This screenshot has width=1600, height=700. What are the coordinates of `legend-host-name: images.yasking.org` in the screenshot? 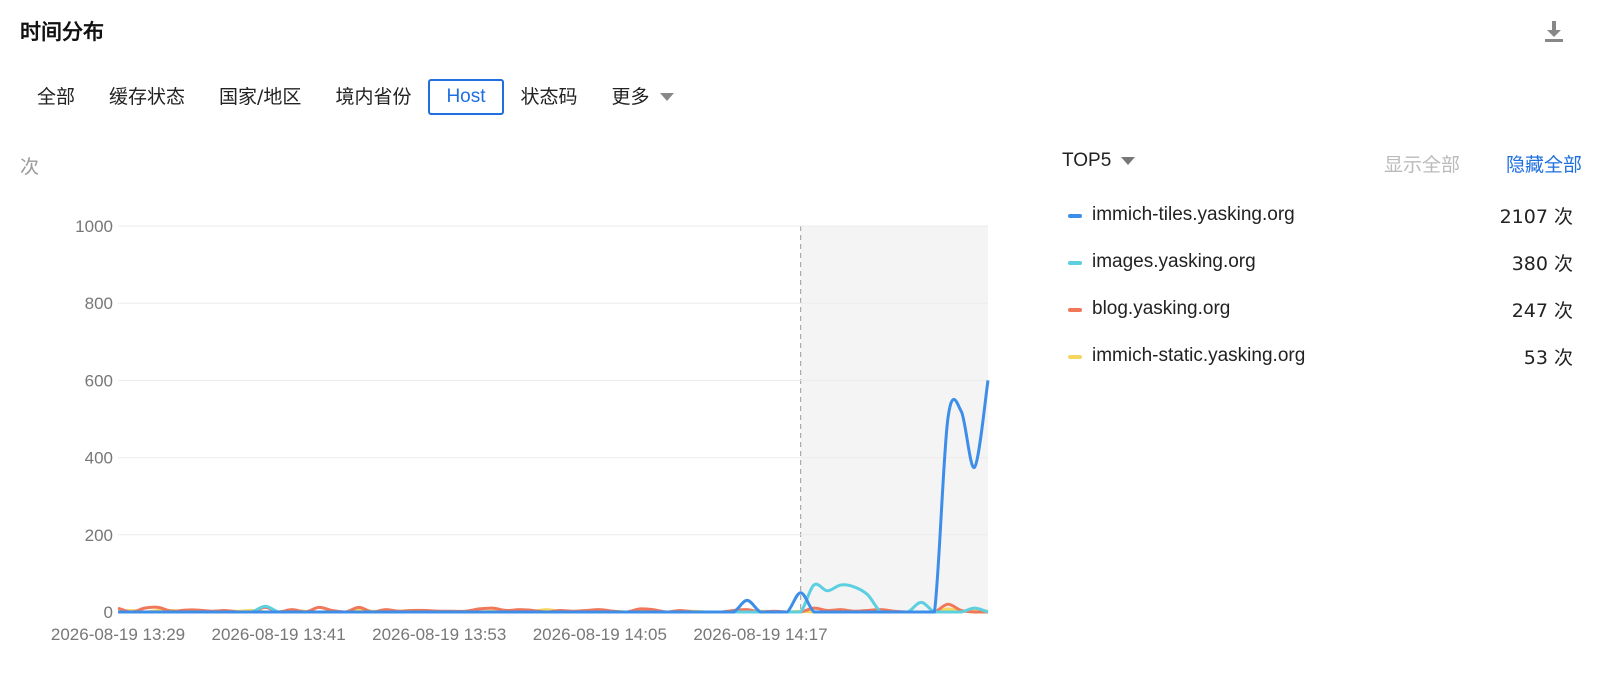 It's located at (1174, 261).